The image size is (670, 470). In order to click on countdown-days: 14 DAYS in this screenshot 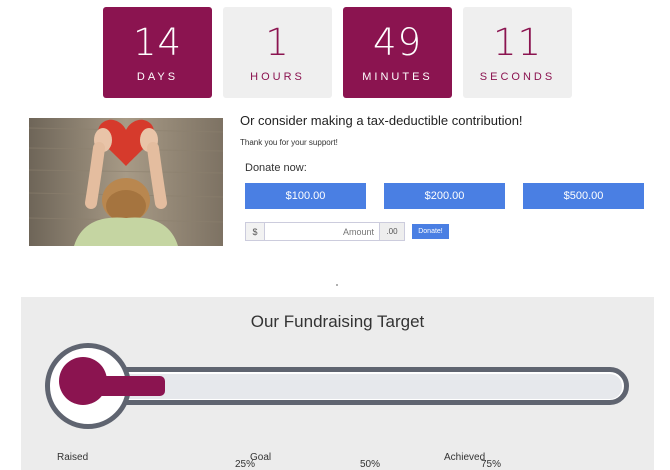, I will do `click(157, 52)`.